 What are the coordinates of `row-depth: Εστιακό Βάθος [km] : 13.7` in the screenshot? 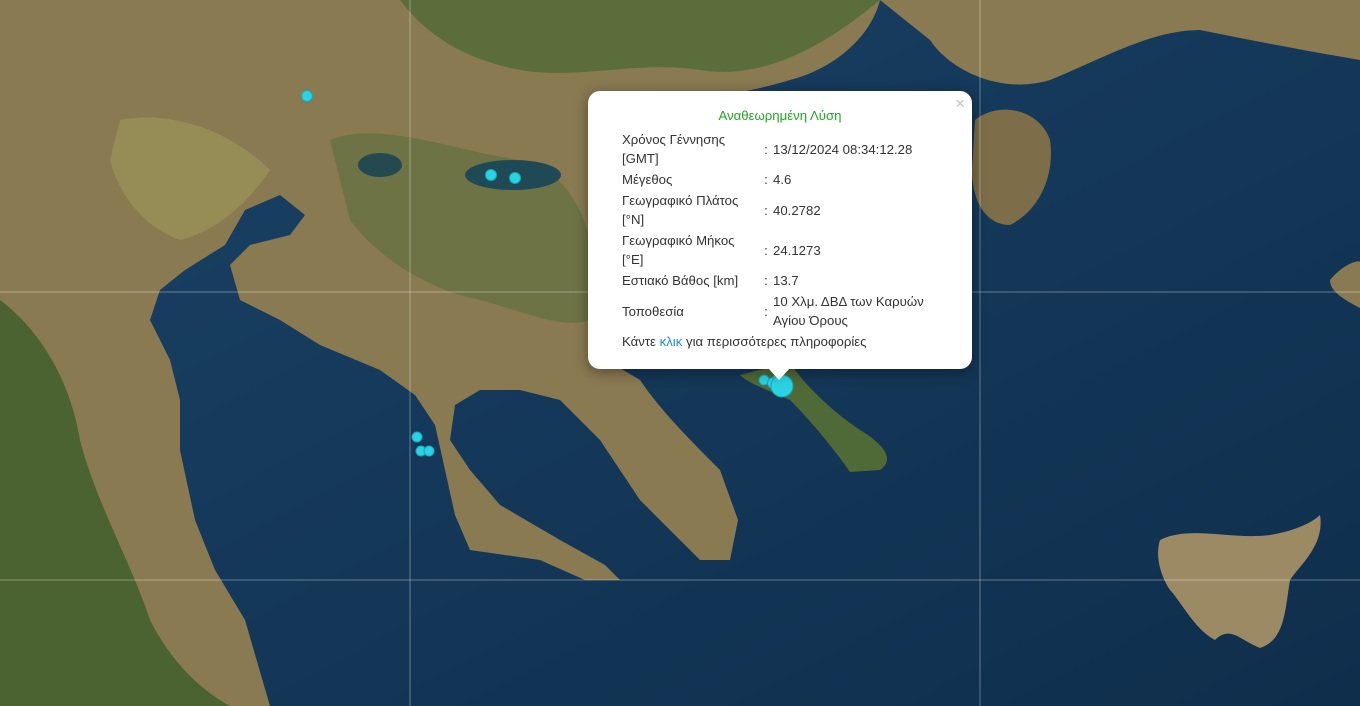 It's located at (782, 280).